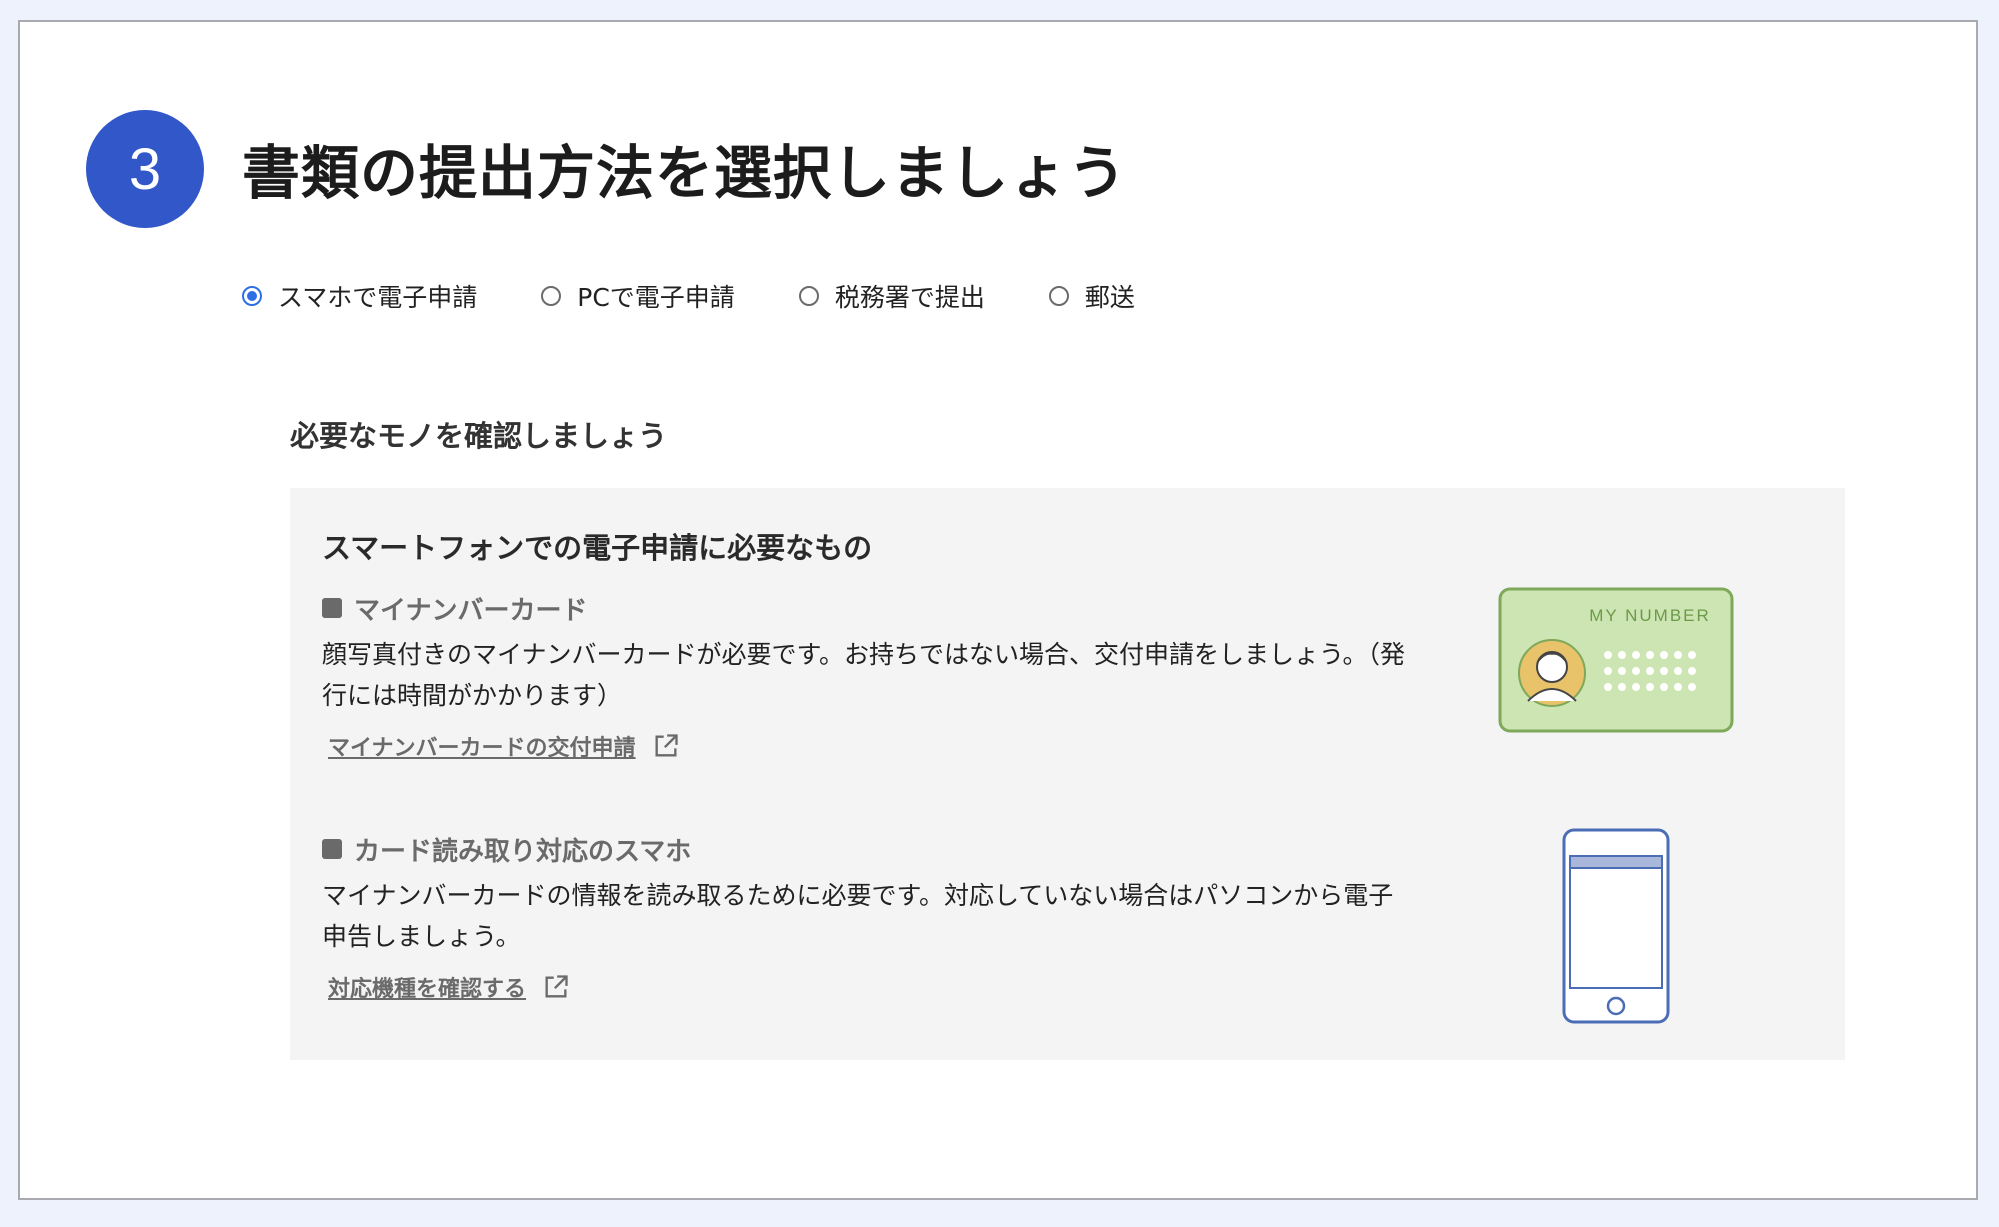 The image size is (1999, 1227). I want to click on radio-option-mail: 郵送, so click(1091, 296).